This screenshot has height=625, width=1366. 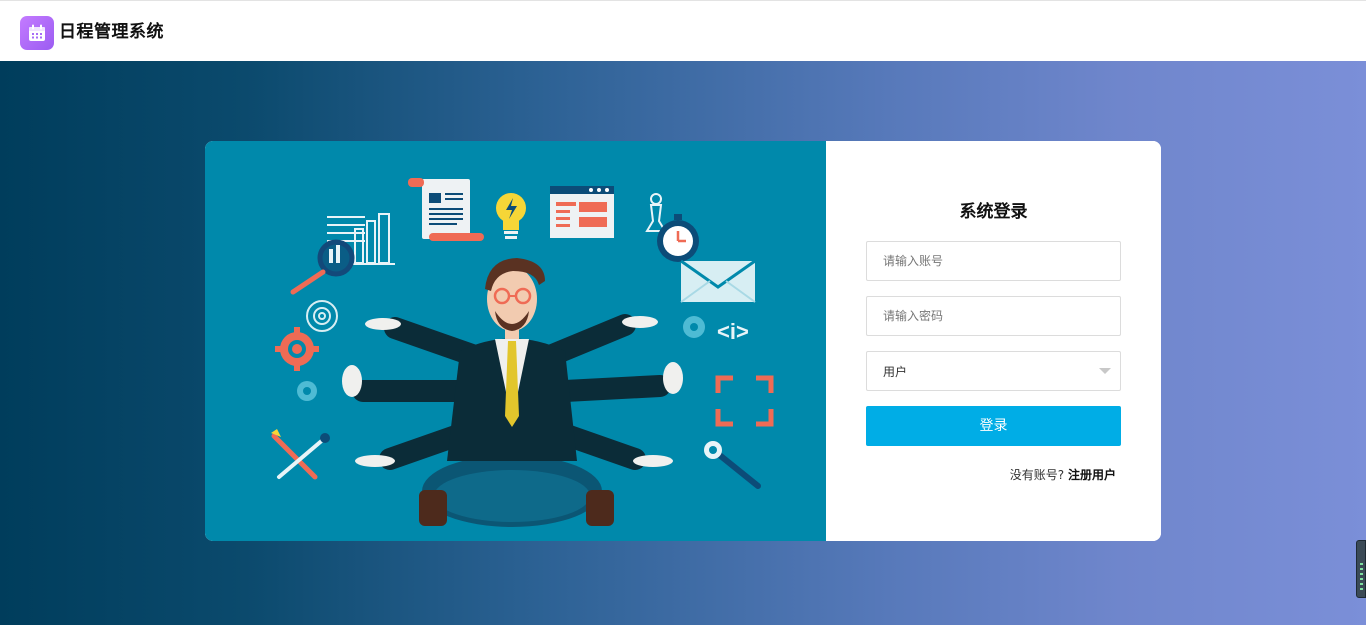 I want to click on calendar-icon, so click(x=37, y=32).